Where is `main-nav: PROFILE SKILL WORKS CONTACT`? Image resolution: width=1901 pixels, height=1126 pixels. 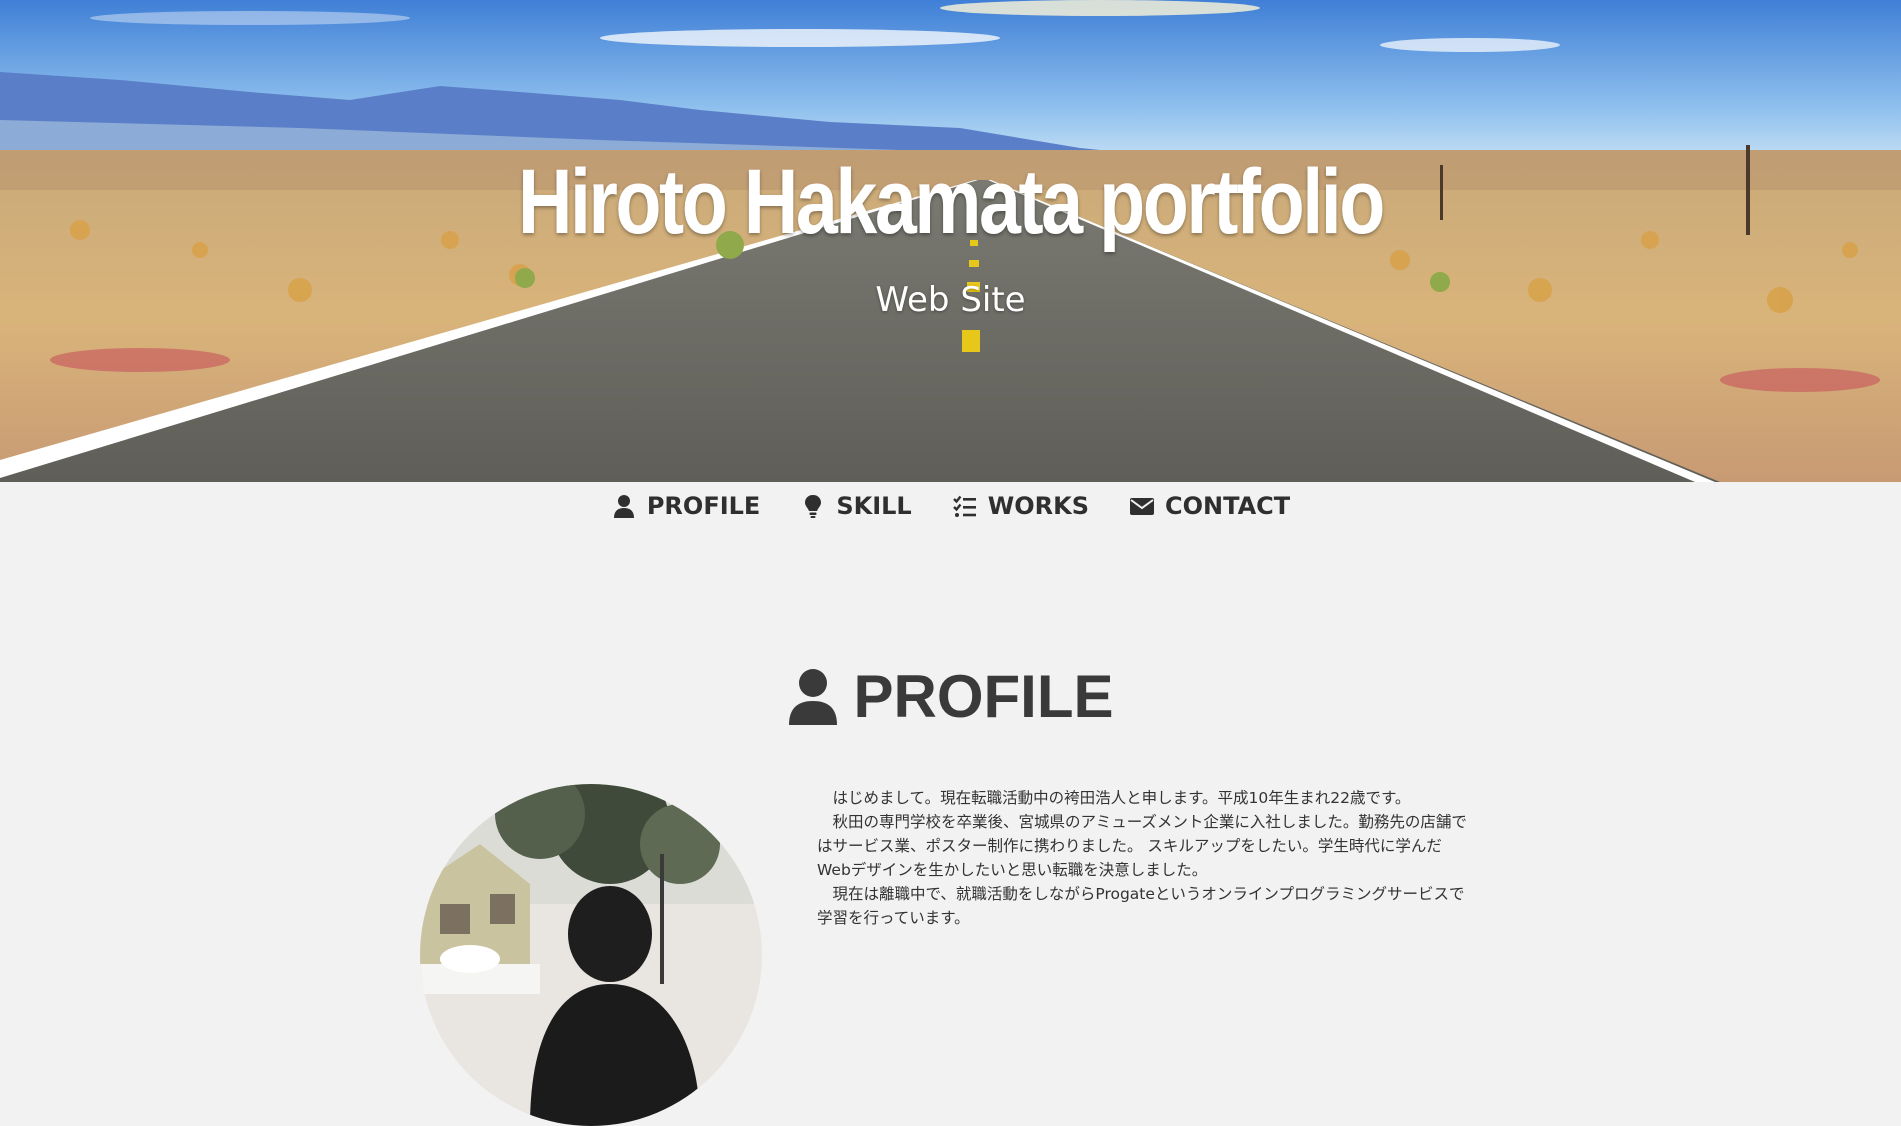 main-nav: PROFILE SKILL WORKS CONTACT is located at coordinates (950, 506).